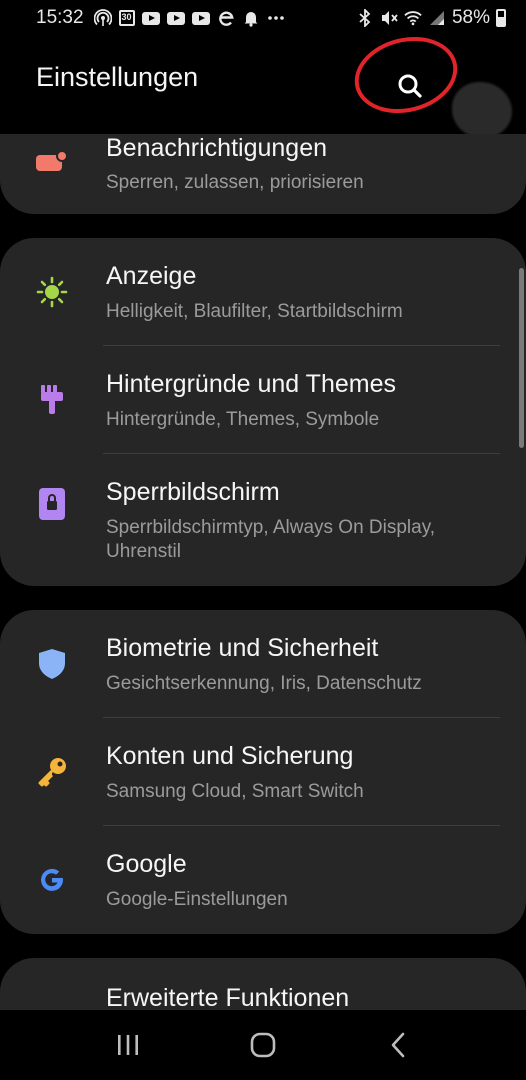  I want to click on settings-item-label: Biometrie und Sicherheit, so click(242, 648).